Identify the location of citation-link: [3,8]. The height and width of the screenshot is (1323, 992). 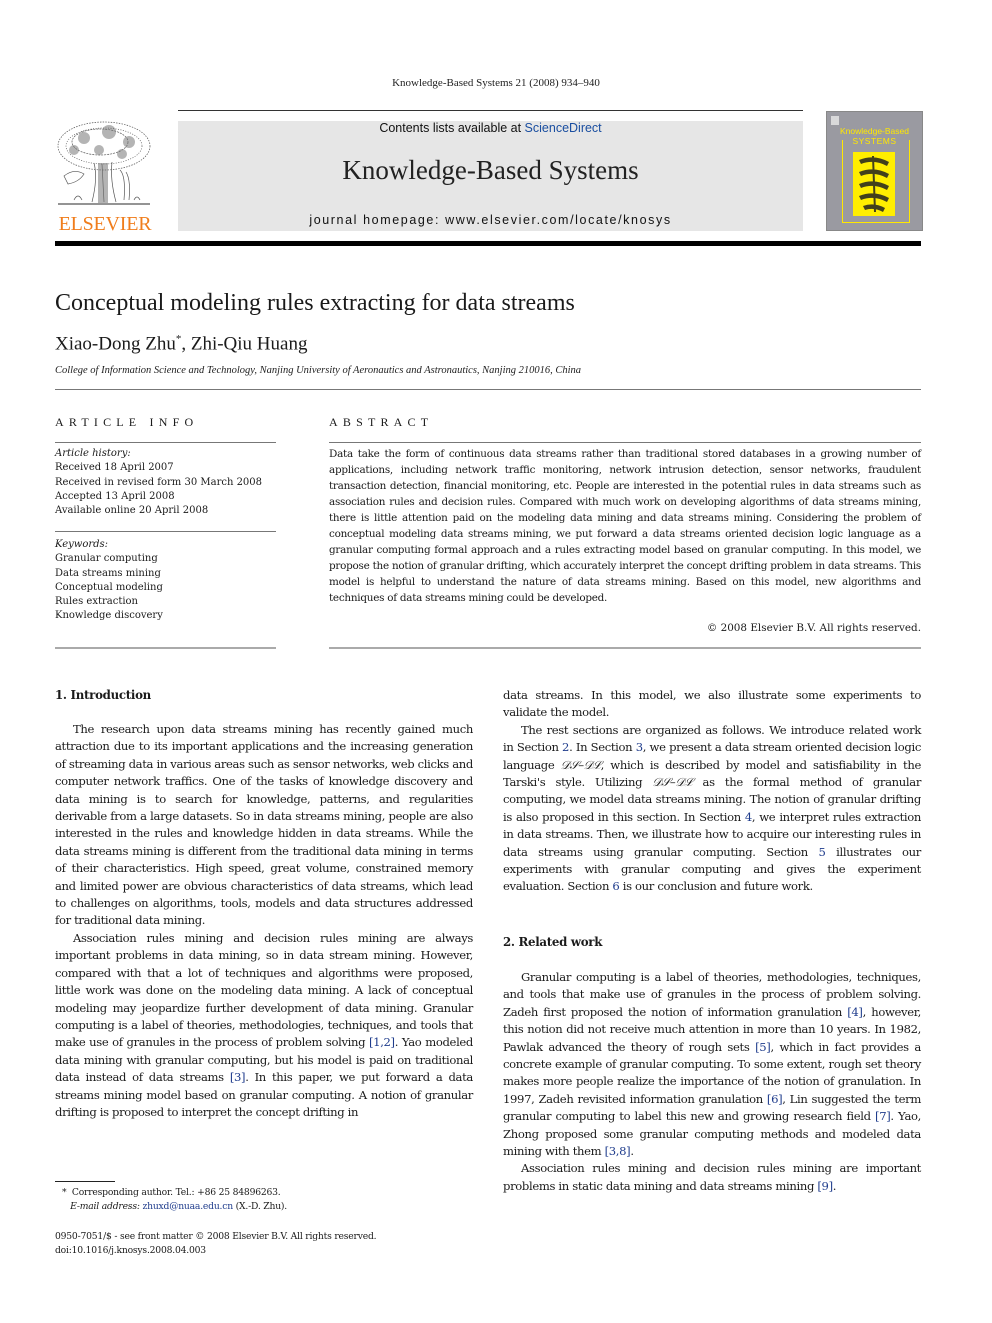
(618, 1151).